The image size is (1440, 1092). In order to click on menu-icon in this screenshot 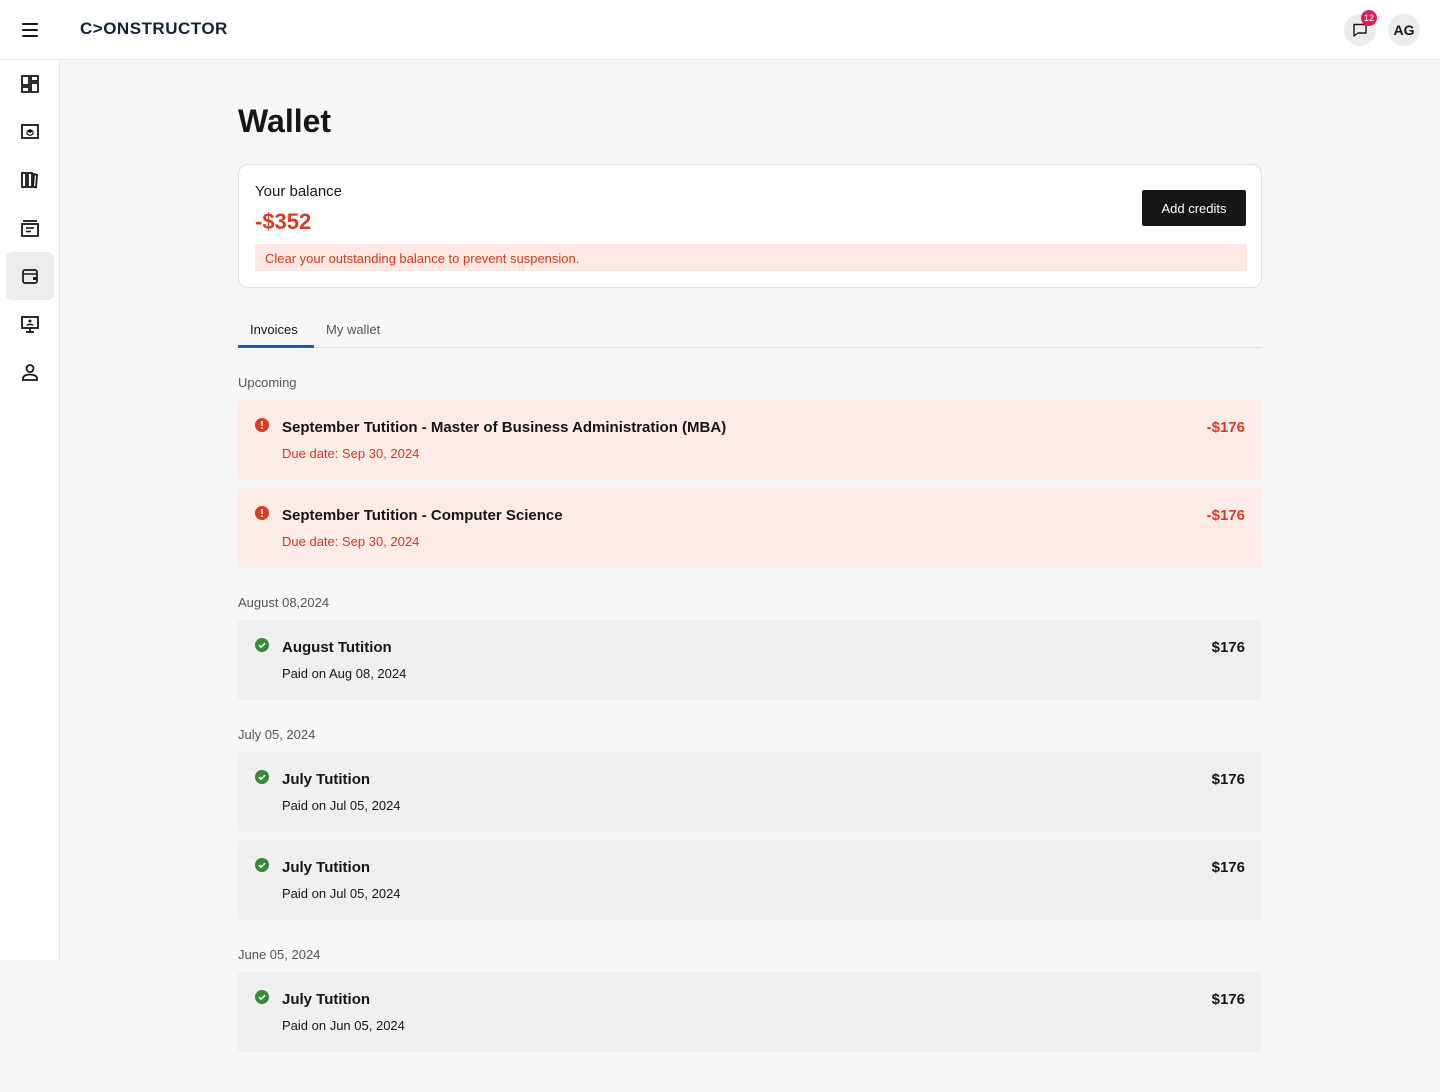, I will do `click(30, 30)`.